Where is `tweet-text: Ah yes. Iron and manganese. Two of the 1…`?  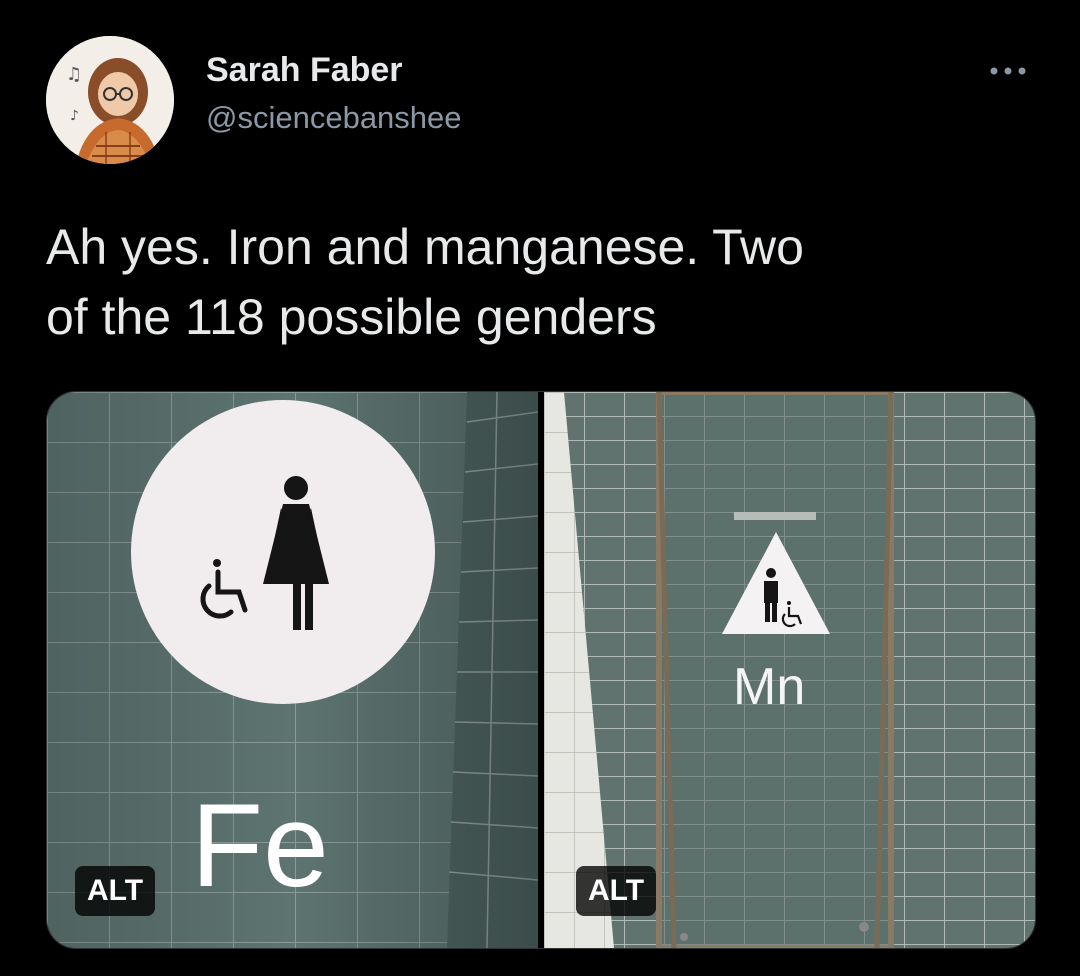
tweet-text: Ah yes. Iron and manganese. Two of the 1… is located at coordinates (425, 282).